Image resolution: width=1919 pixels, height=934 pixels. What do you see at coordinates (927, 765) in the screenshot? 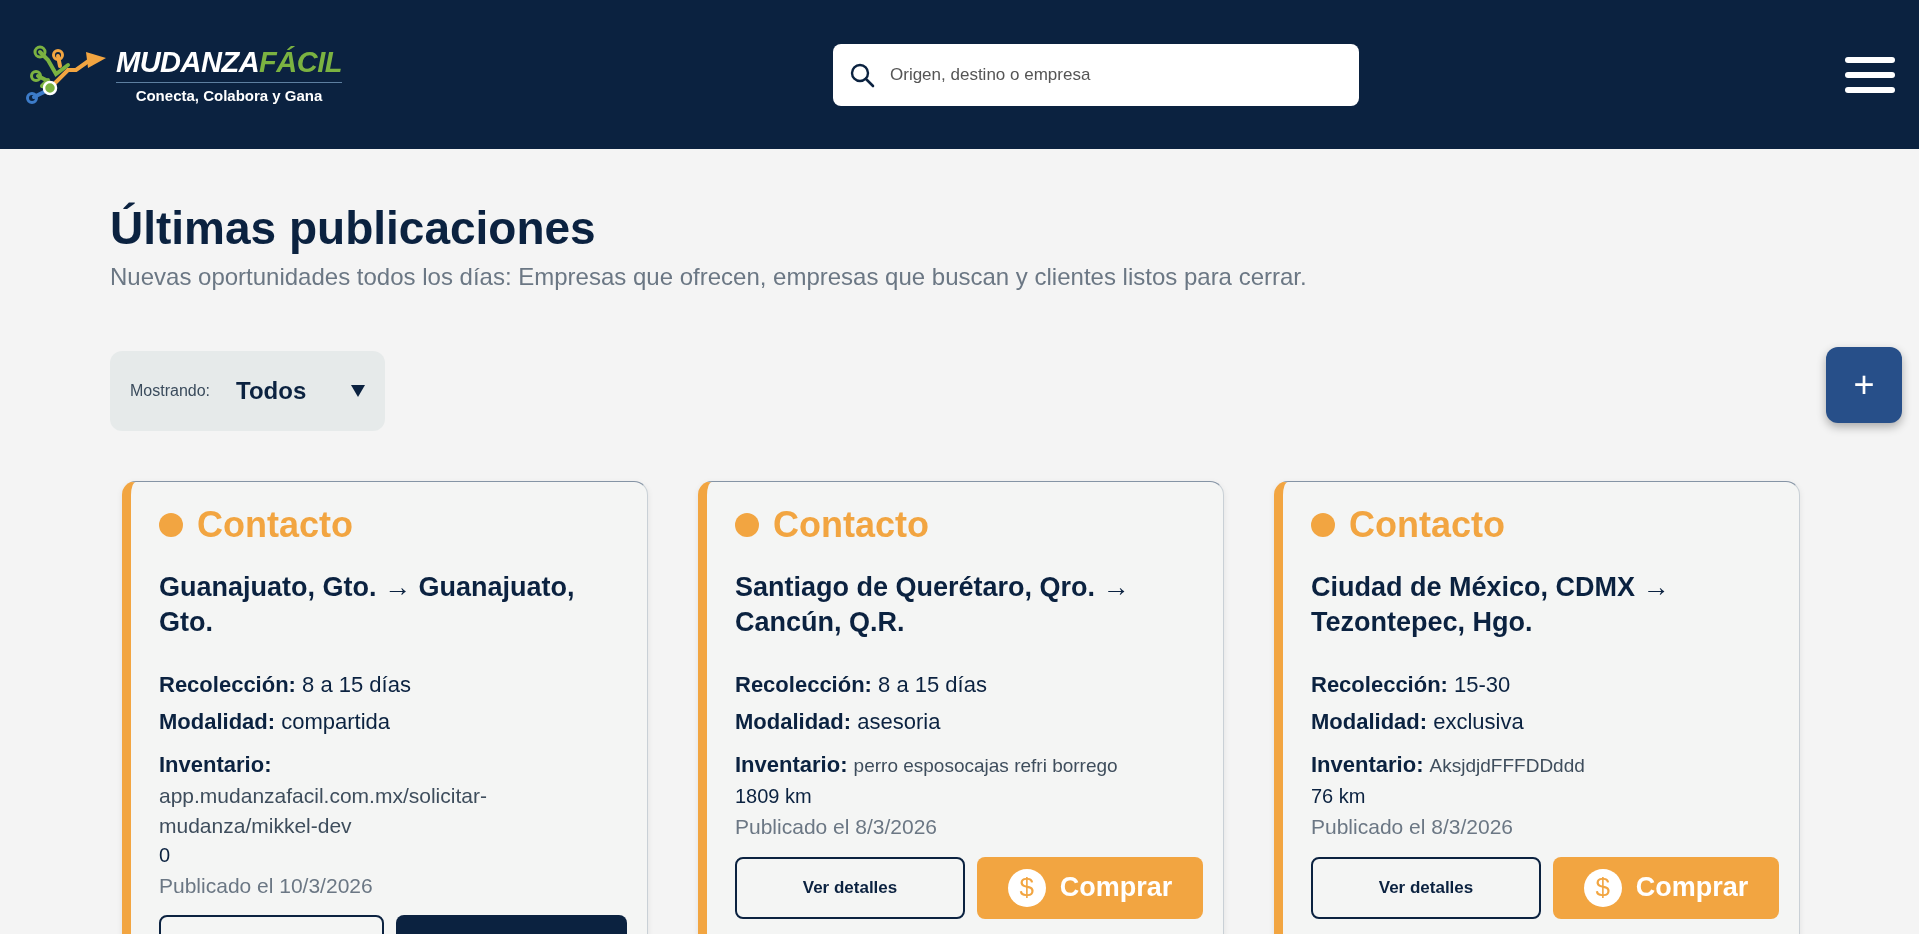
I see `inventory-text: Inventario: perro esposocajas refri borrego` at bounding box center [927, 765].